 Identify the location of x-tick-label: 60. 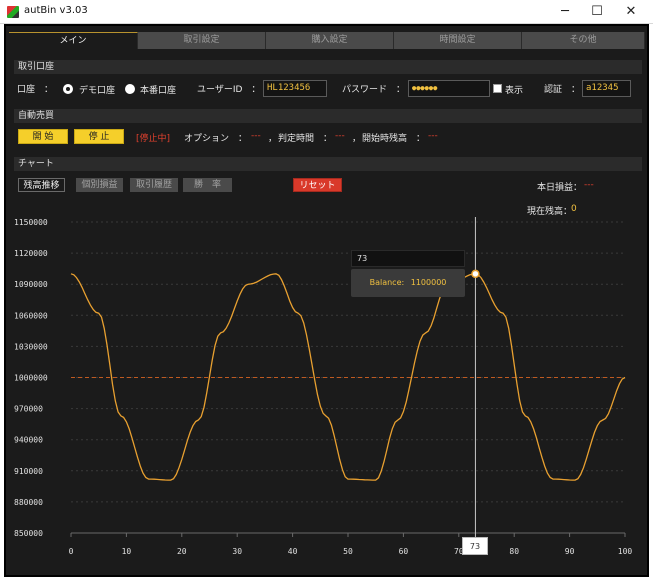
(404, 551).